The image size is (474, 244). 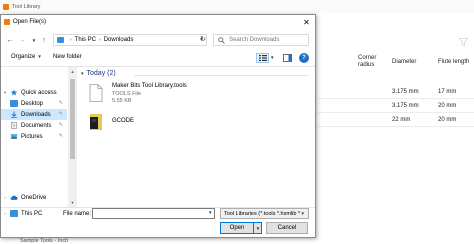 What do you see at coordinates (401, 120) in the screenshot?
I see `diameter-cell: 22 mm` at bounding box center [401, 120].